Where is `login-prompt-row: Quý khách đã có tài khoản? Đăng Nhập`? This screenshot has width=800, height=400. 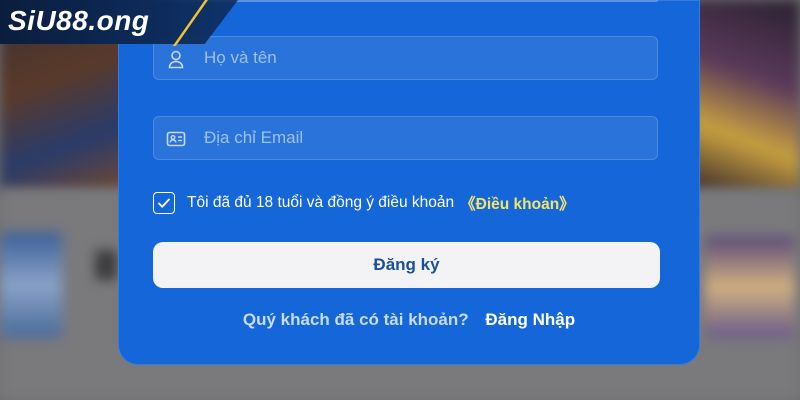 login-prompt-row: Quý khách đã có tài khoản? Đăng Nhập is located at coordinates (409, 320).